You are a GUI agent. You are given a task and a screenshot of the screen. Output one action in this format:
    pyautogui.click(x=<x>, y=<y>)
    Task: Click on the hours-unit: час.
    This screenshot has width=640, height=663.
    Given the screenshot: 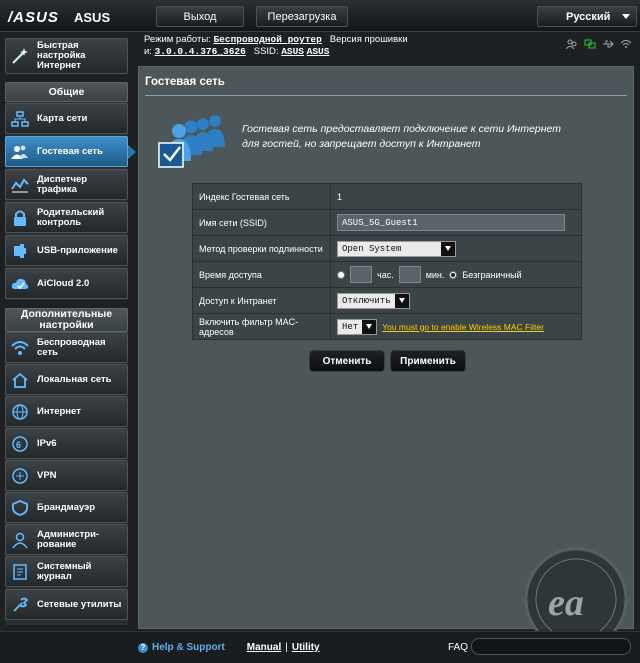 What is the action you would take?
    pyautogui.click(x=385, y=274)
    